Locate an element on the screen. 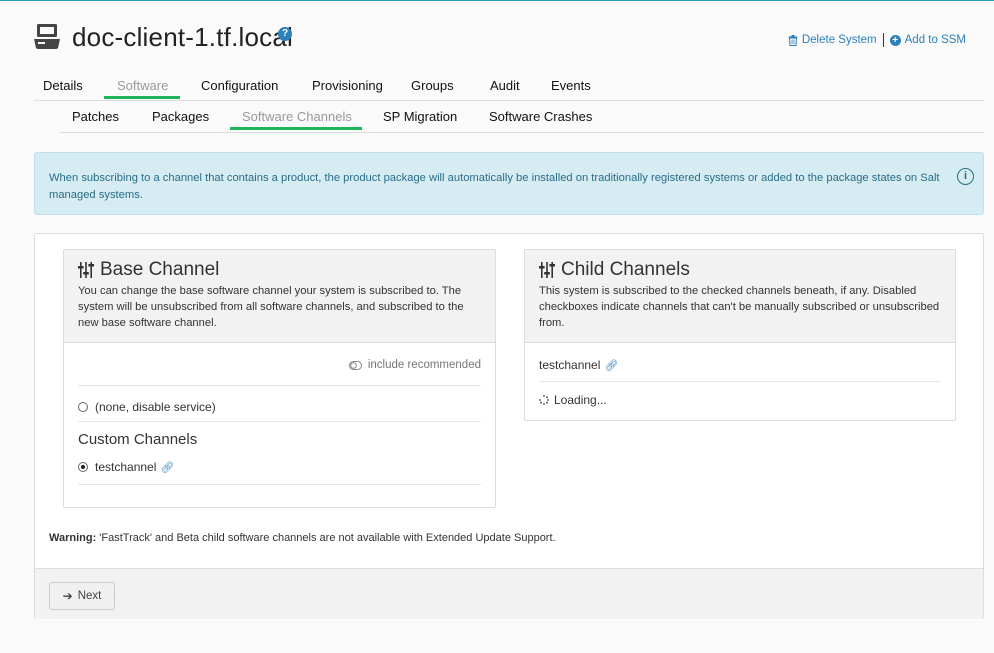 The image size is (994, 653). system-title: doc-client-1.tf.local is located at coordinates (182, 37).